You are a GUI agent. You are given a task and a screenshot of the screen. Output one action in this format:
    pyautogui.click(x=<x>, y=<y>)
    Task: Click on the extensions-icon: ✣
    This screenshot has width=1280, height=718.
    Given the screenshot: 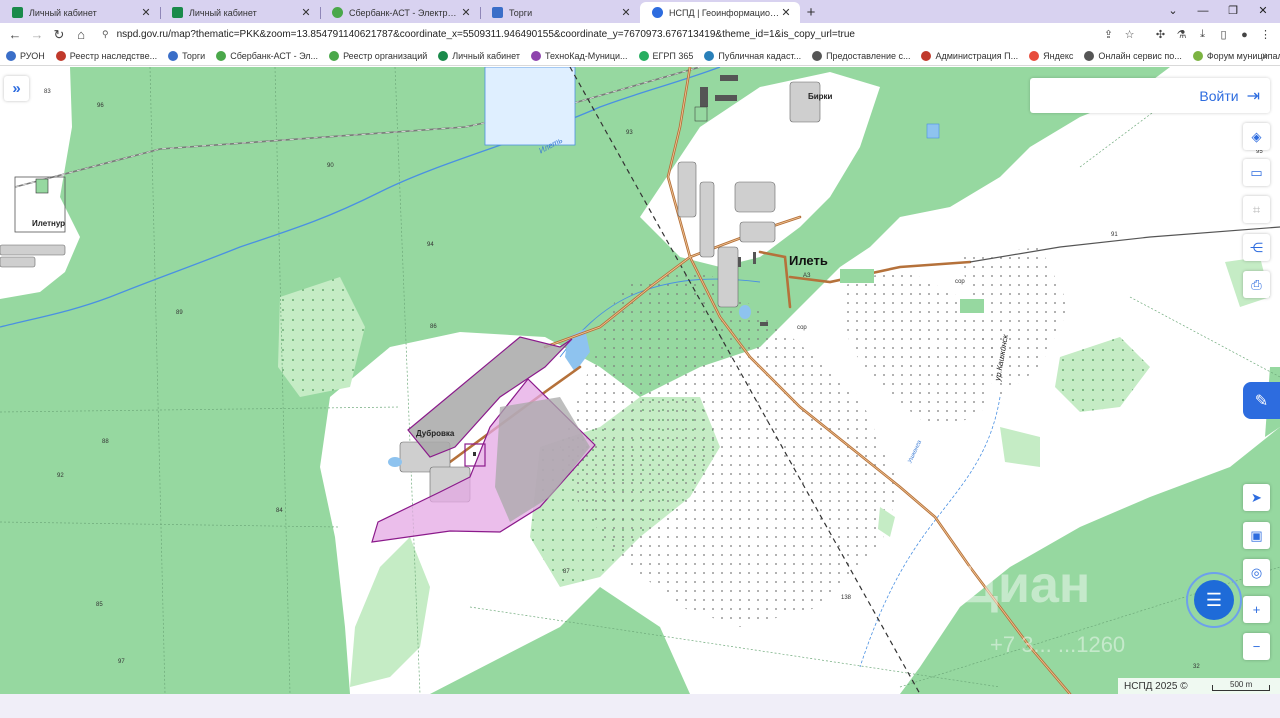 What is the action you would take?
    pyautogui.click(x=1160, y=34)
    